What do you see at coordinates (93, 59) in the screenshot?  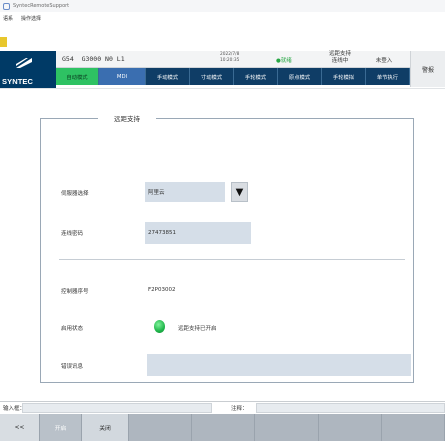 I see `gcode-status: G54 G3000 N0 L1` at bounding box center [93, 59].